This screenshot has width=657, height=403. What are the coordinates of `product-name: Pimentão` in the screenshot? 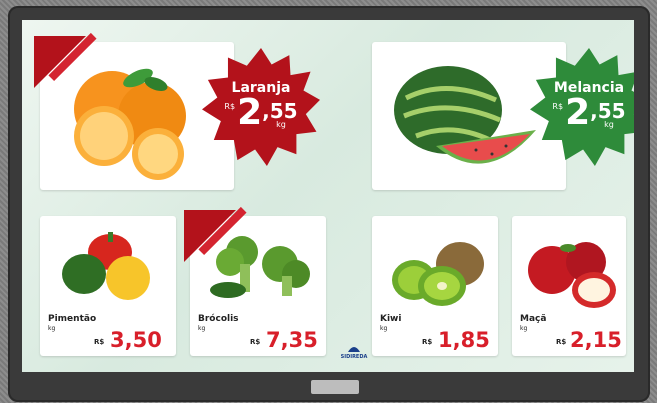 It's located at (72, 319).